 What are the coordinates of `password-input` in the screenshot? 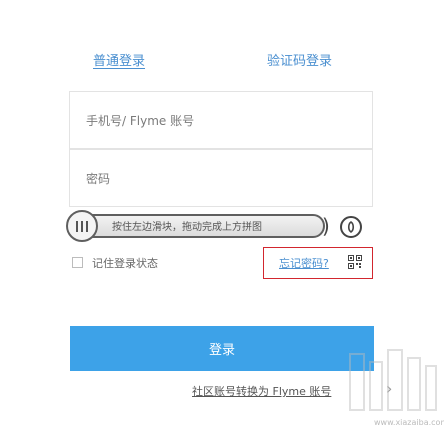 It's located at (221, 179).